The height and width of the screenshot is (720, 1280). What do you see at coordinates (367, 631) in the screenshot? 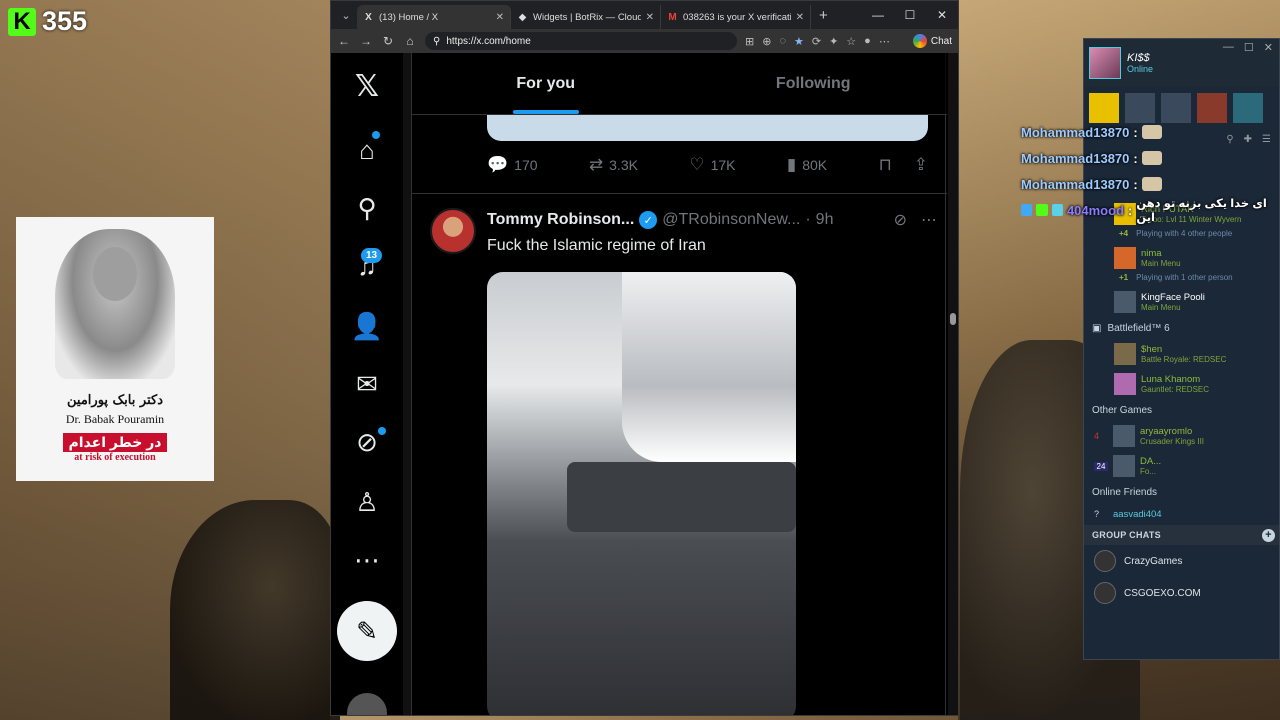
I see `compose-post-button: ✎` at bounding box center [367, 631].